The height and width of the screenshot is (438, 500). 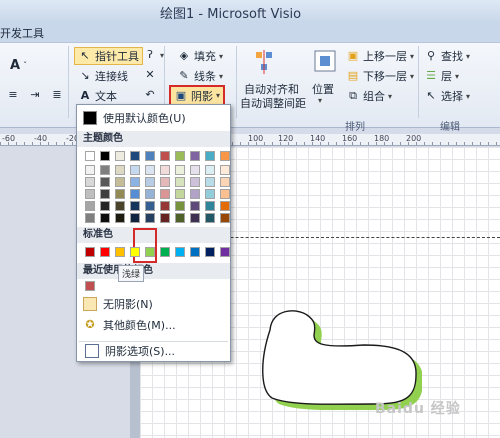 What do you see at coordinates (150, 75) in the screenshot?
I see `close-icon: ✕` at bounding box center [150, 75].